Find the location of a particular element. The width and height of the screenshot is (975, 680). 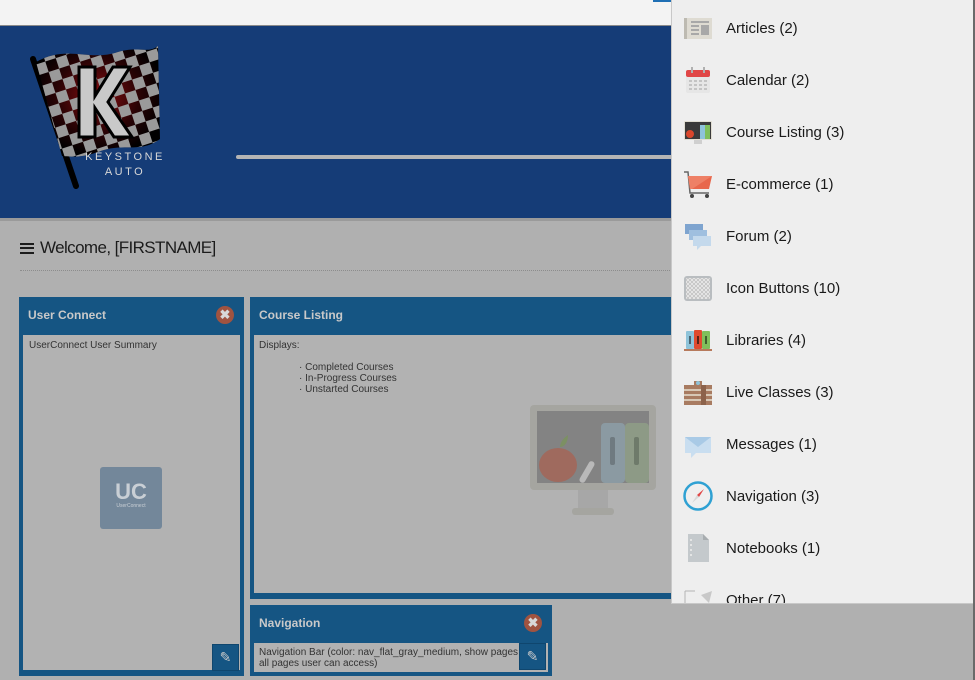

uc-badge-letters: UC is located at coordinates (131, 491).